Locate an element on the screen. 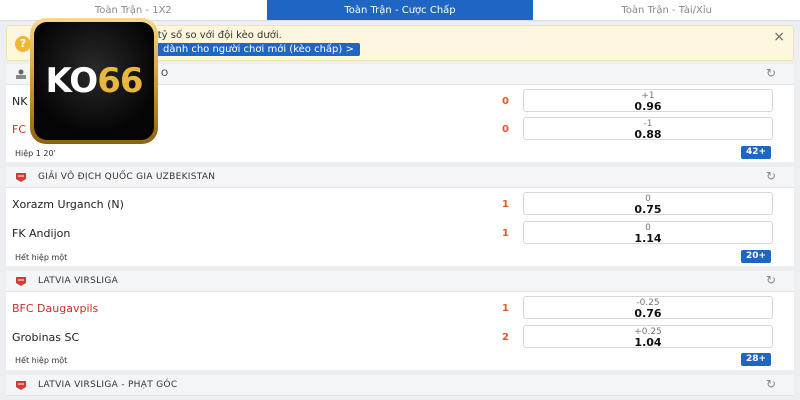  close-icon: × is located at coordinates (779, 37).